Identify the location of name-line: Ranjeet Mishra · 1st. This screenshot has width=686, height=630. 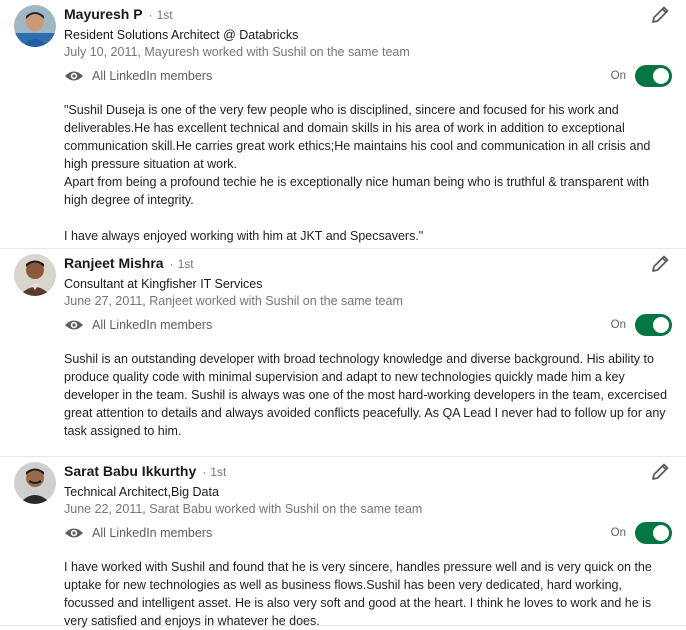
(368, 265).